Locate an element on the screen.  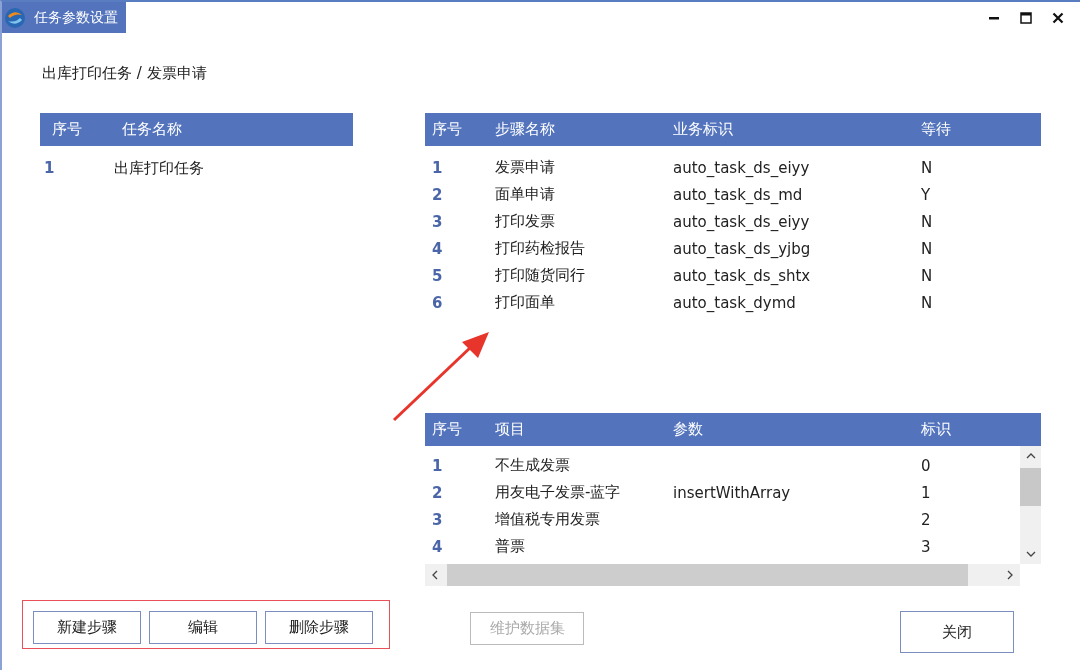
table-cell-text: 打印发票 is located at coordinates (525, 221).